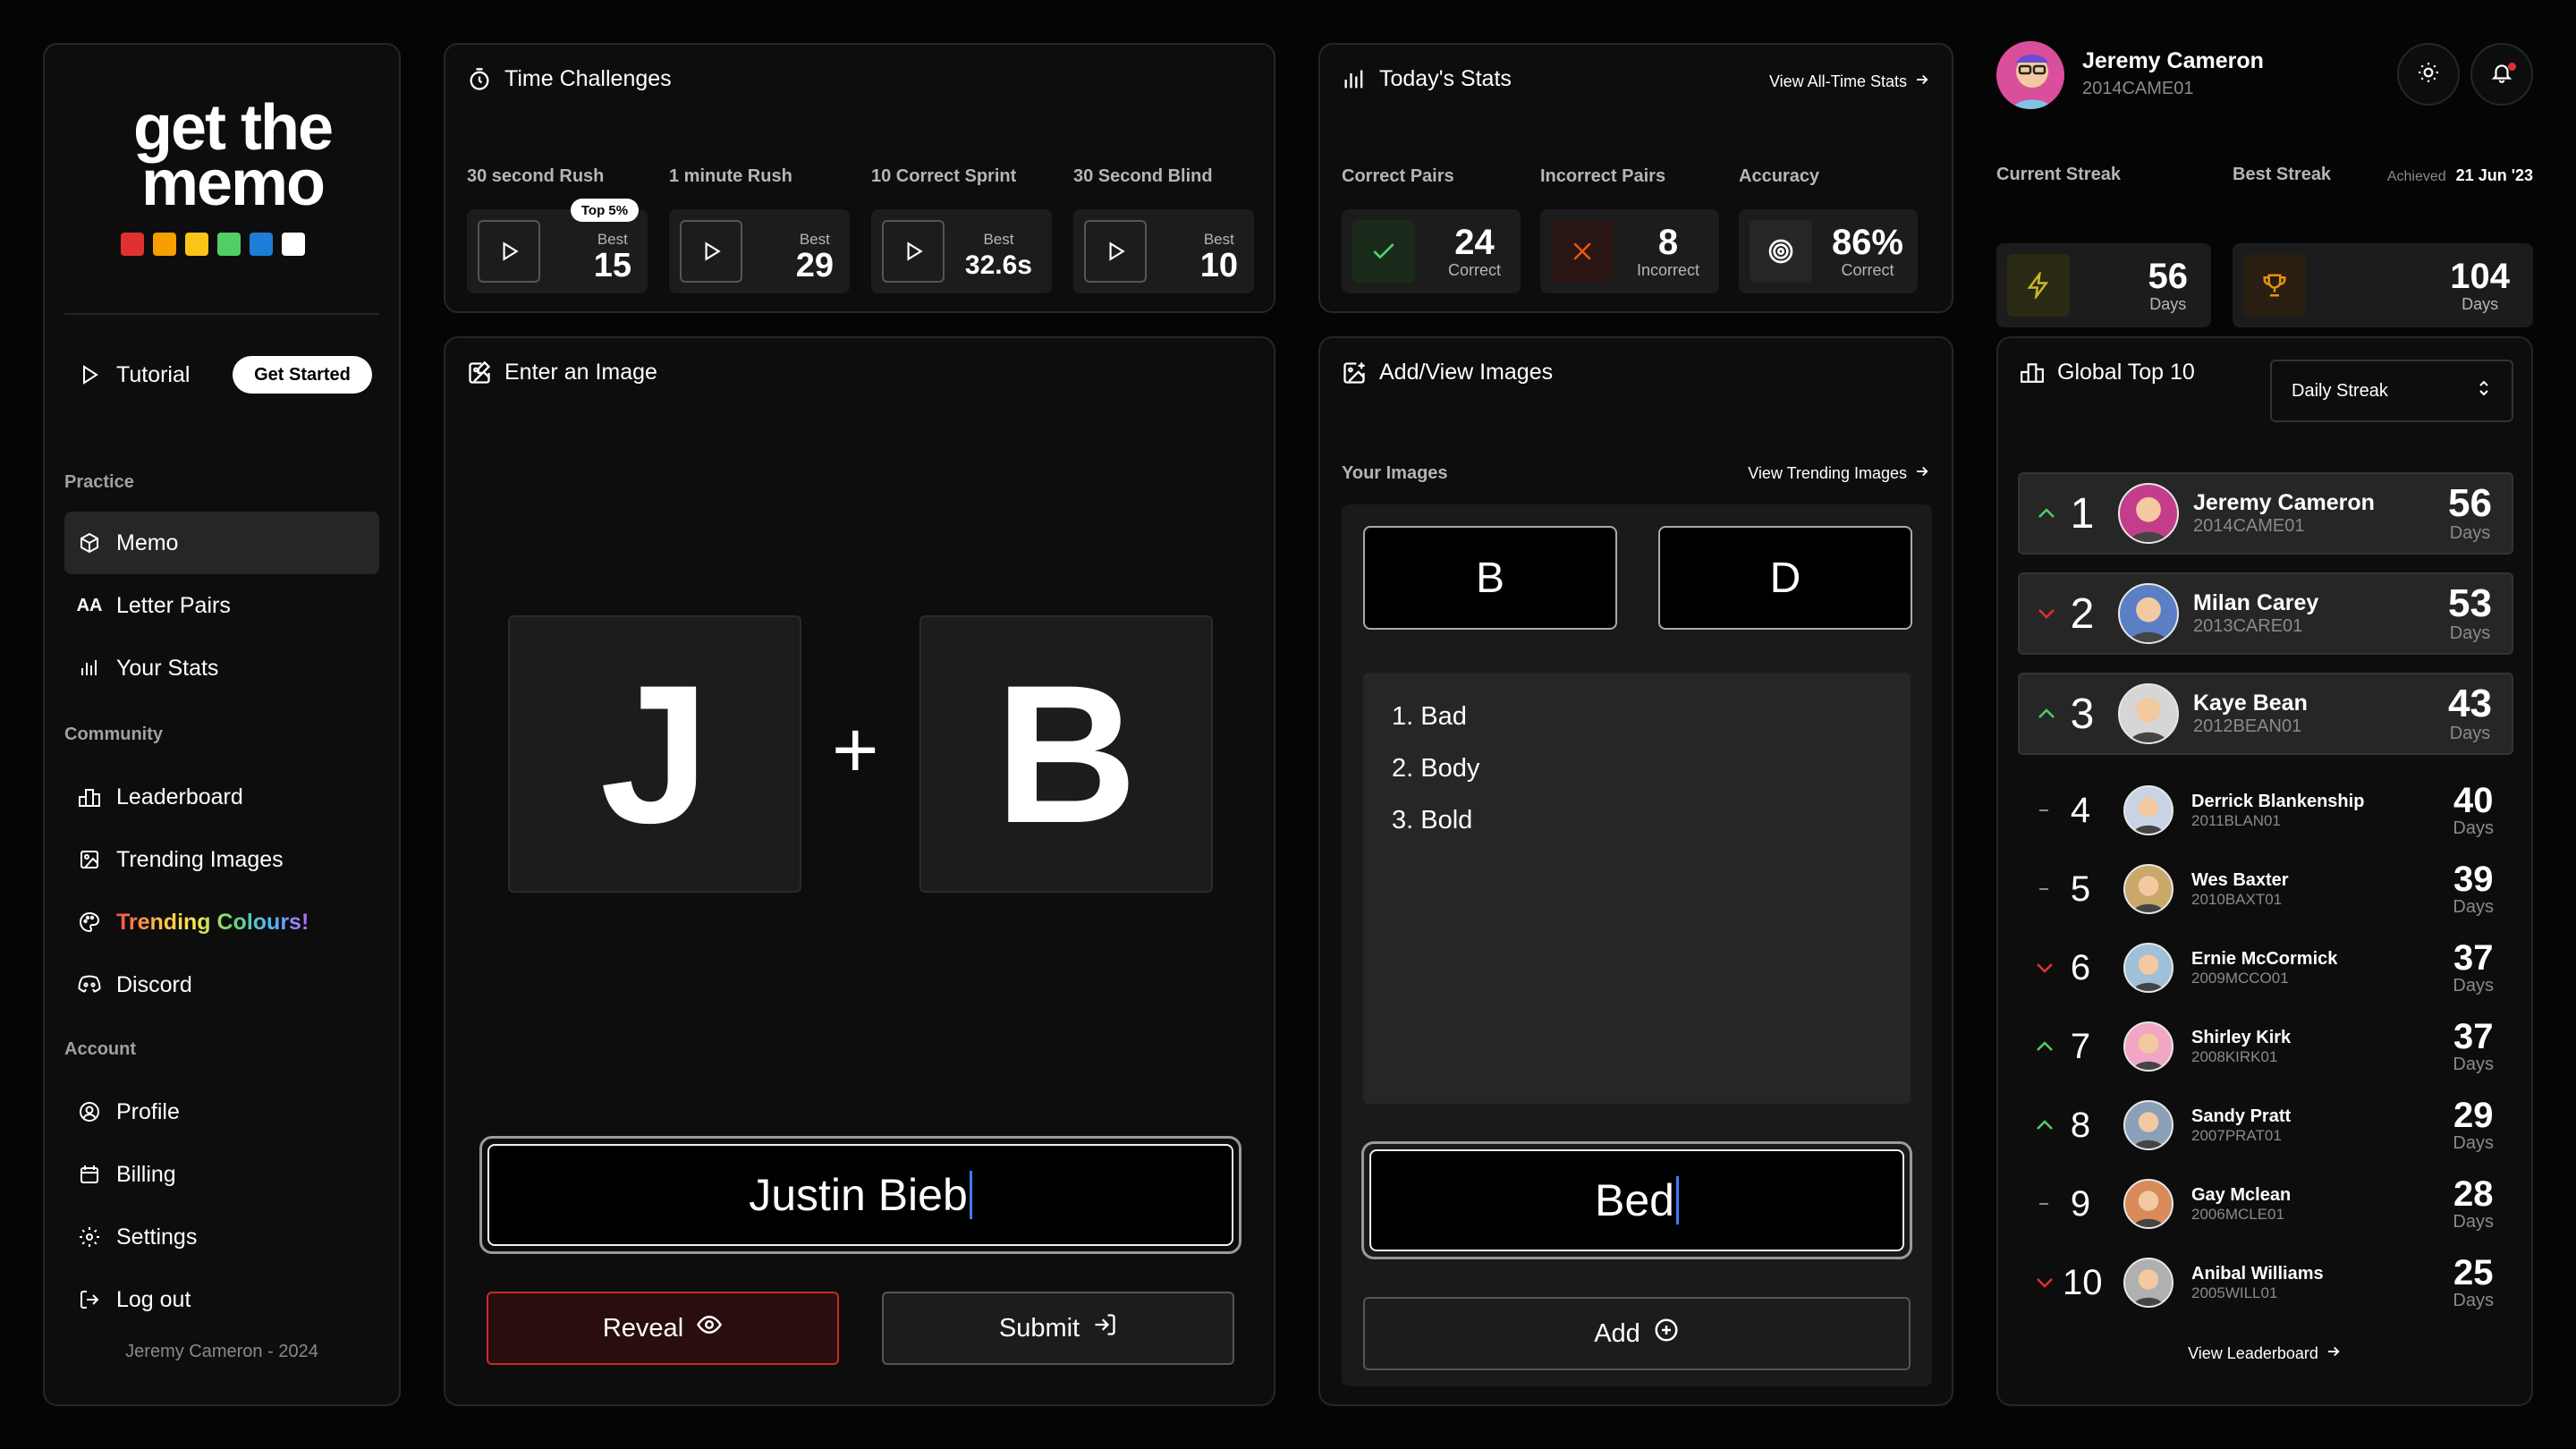 The height and width of the screenshot is (1449, 2576). What do you see at coordinates (302, 375) in the screenshot?
I see `get-started-button: Get Started` at bounding box center [302, 375].